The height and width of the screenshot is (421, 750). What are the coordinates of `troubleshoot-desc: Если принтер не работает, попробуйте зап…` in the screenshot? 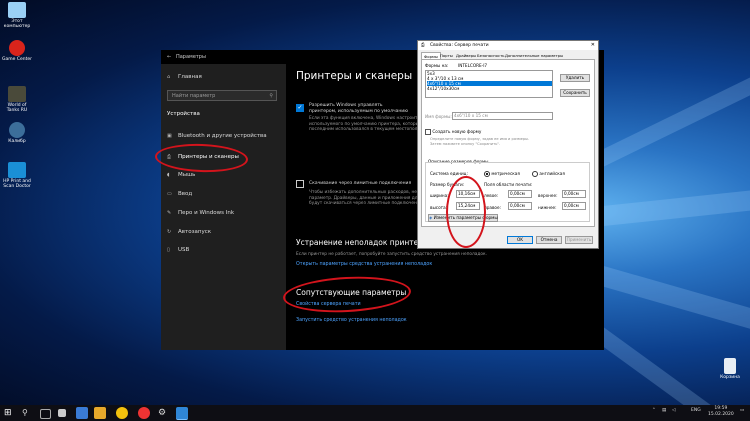 It's located at (391, 254).